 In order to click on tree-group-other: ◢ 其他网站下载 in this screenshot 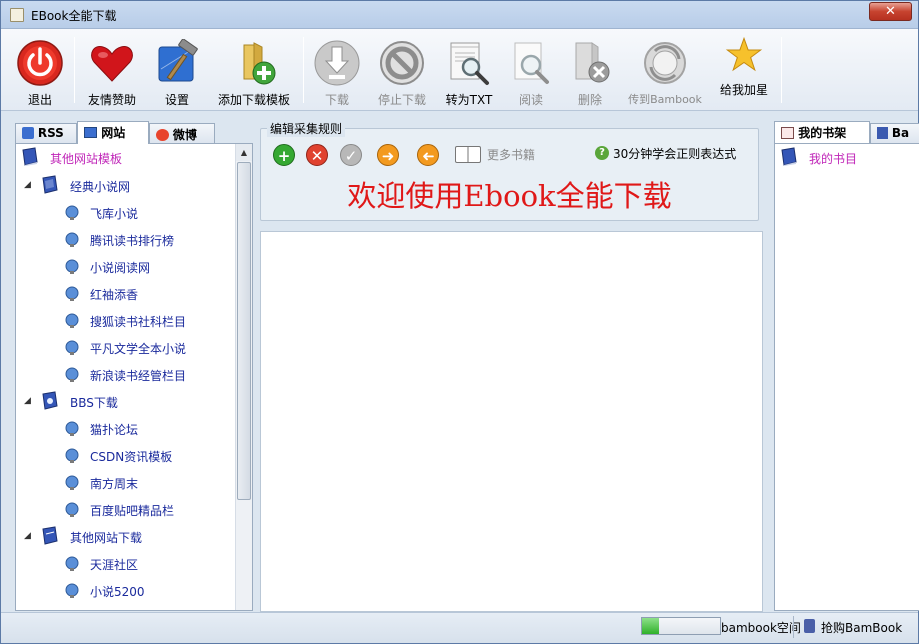, I will do `click(123, 537)`.